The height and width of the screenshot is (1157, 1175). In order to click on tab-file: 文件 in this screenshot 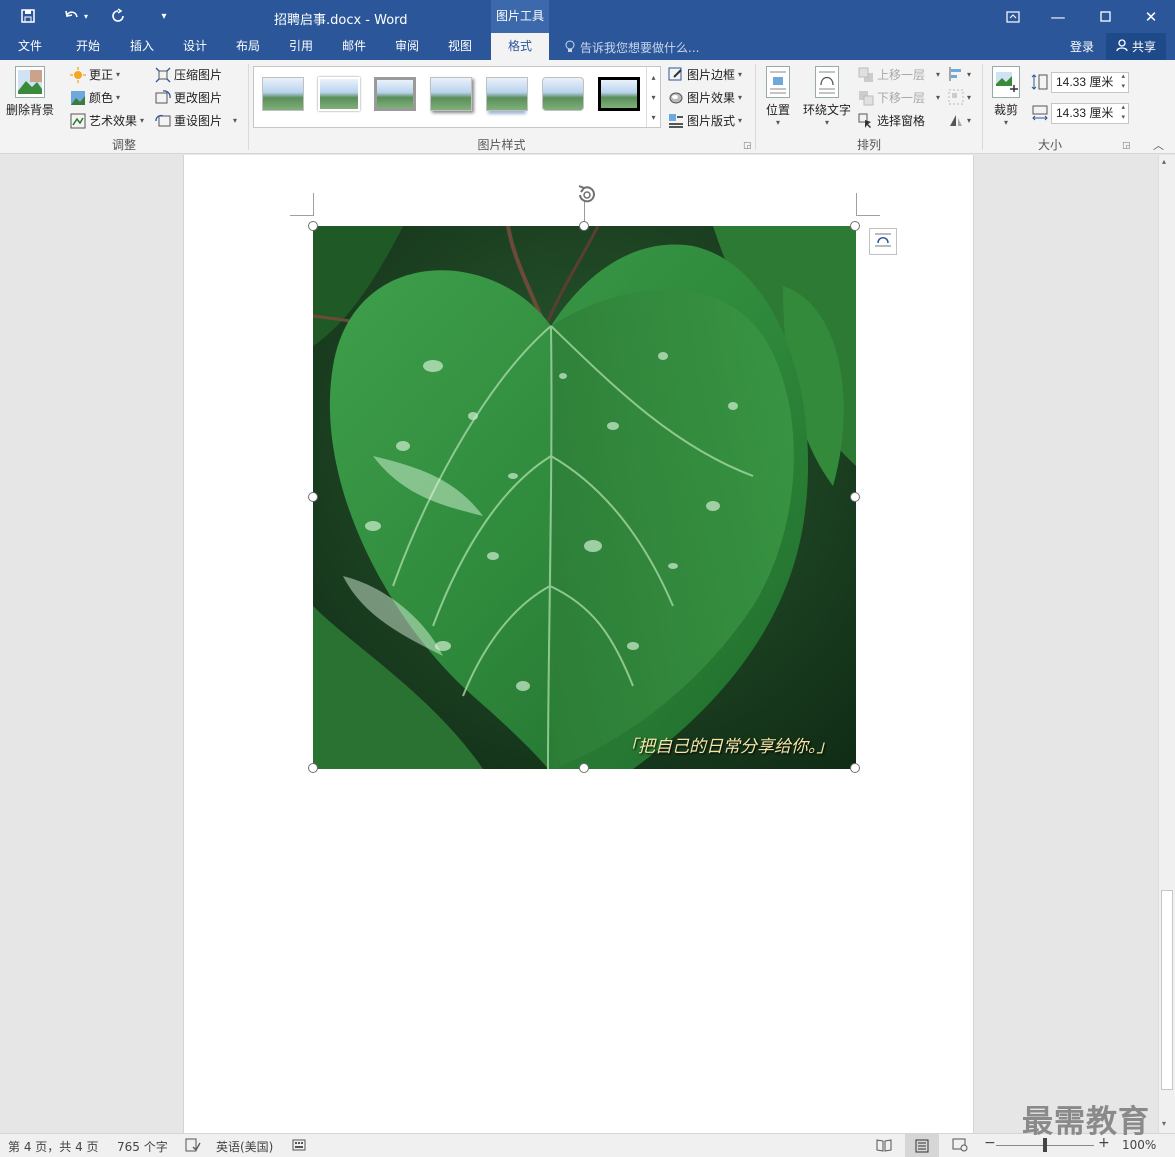, I will do `click(30, 46)`.